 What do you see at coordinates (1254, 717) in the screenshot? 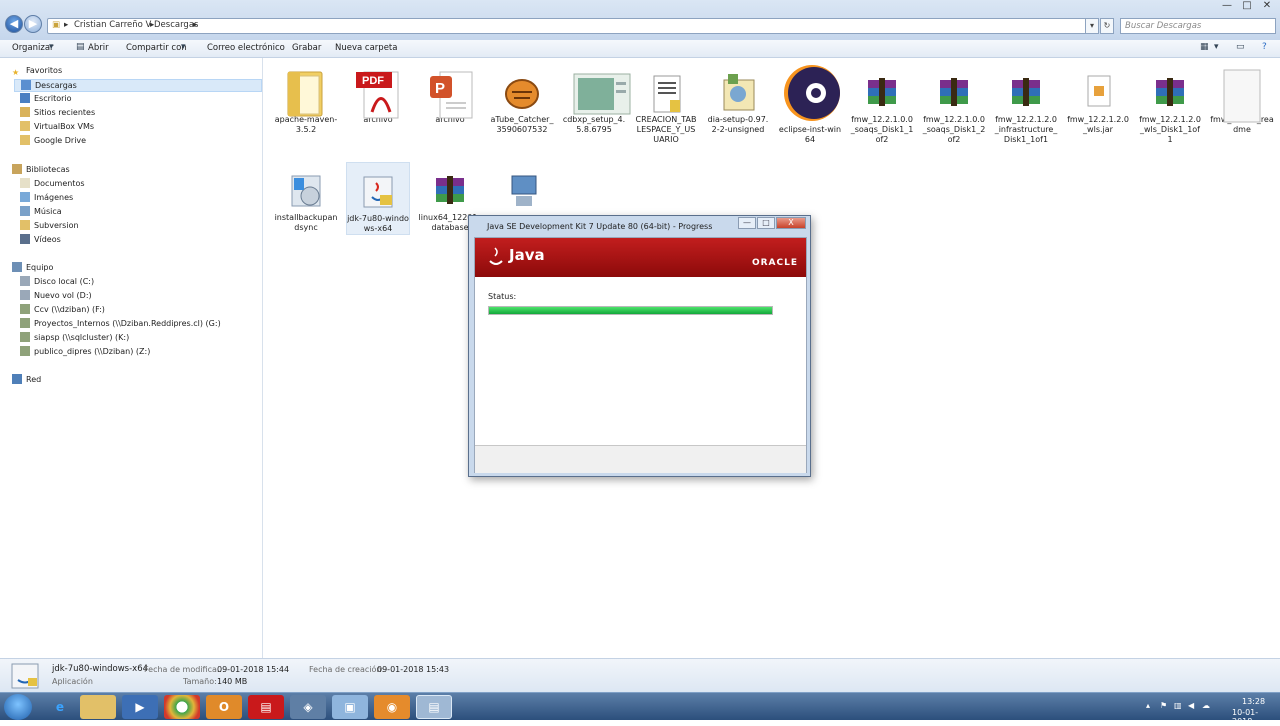
I see `clock-date: 10-01-2018` at bounding box center [1254, 717].